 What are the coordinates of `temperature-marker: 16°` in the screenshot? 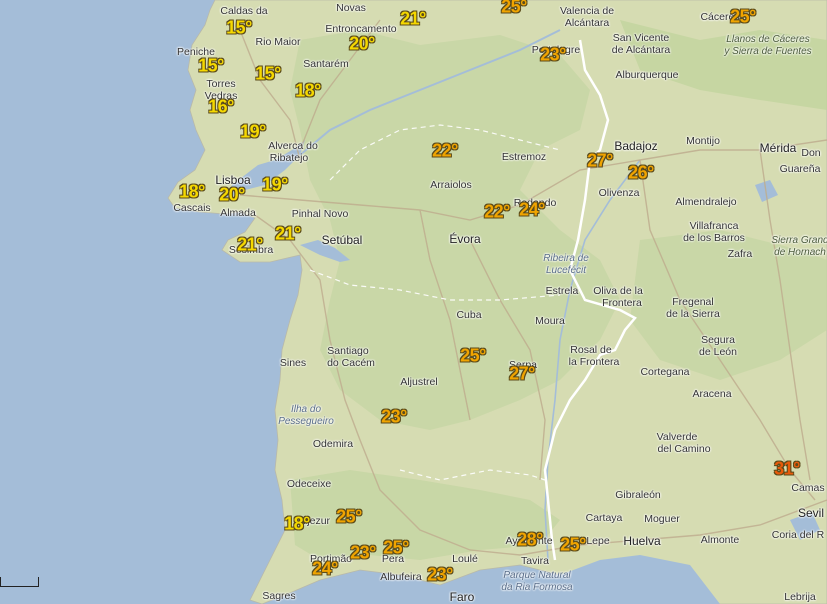 It's located at (221, 107).